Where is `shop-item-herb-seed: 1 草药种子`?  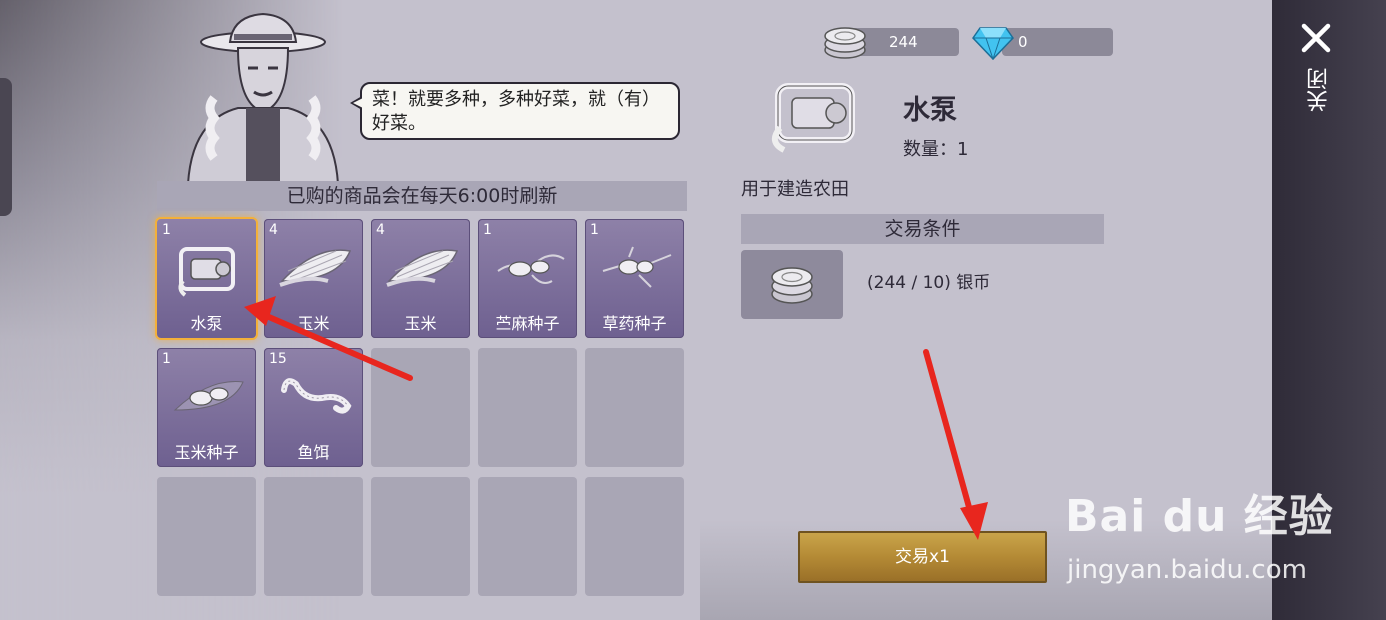 shop-item-herb-seed: 1 草药种子 is located at coordinates (634, 278).